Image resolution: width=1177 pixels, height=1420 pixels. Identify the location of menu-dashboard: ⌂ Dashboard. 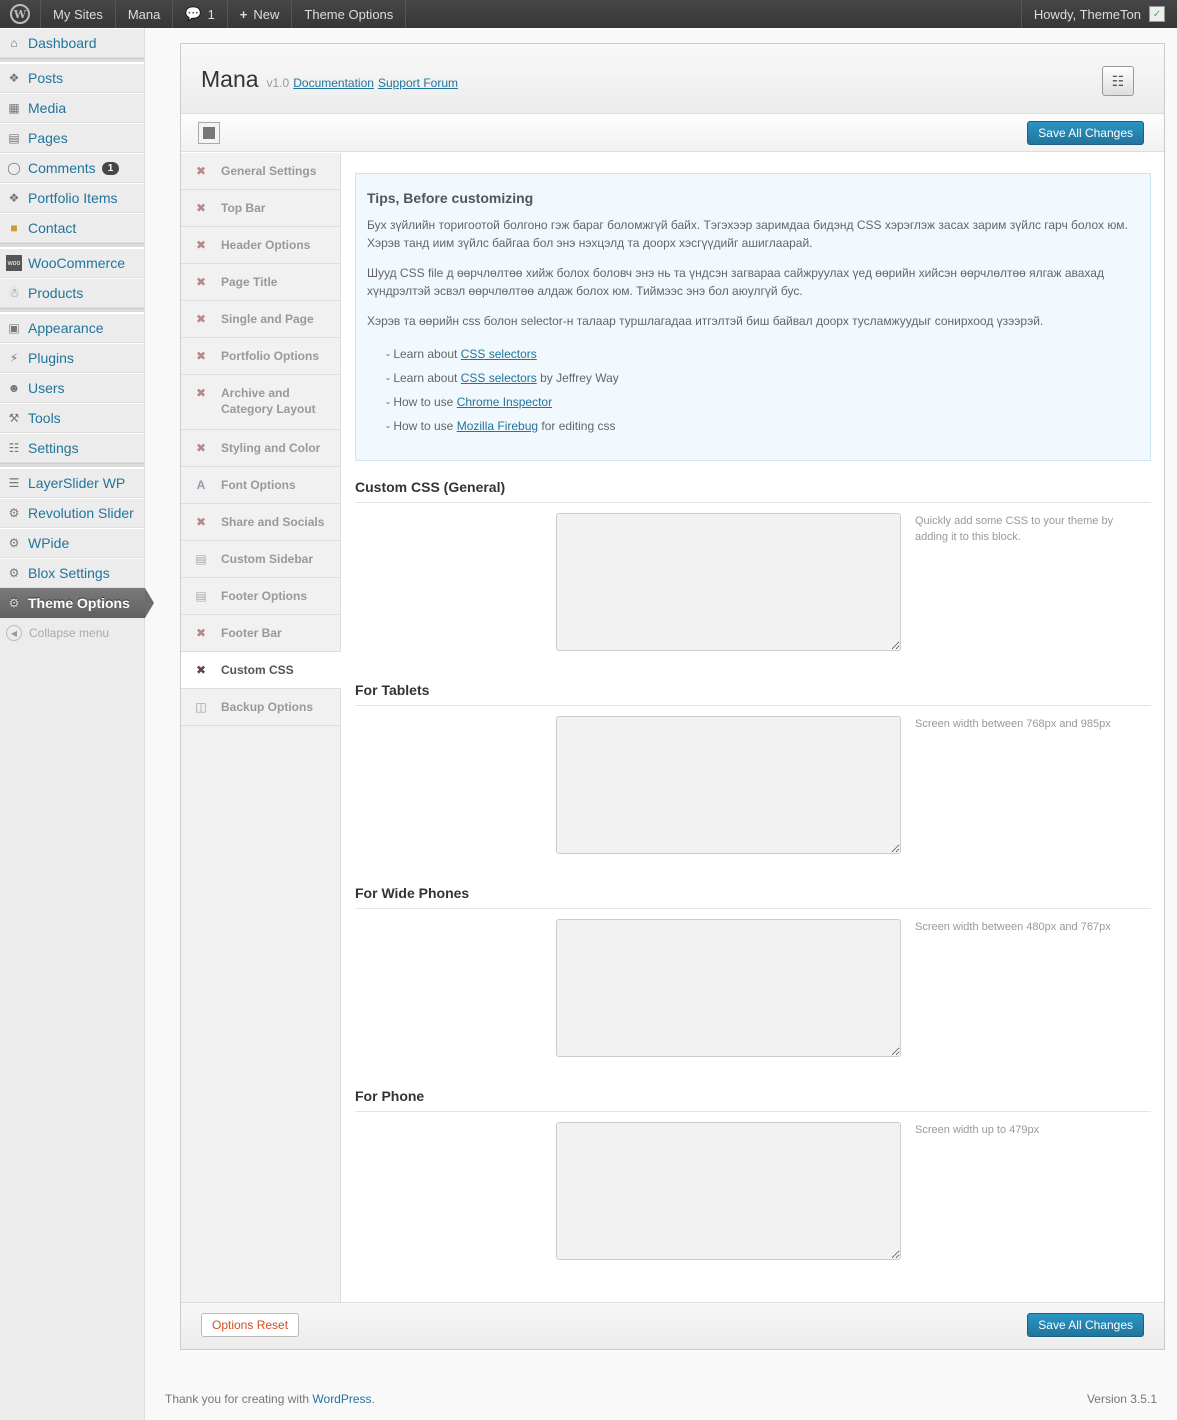
(72, 43).